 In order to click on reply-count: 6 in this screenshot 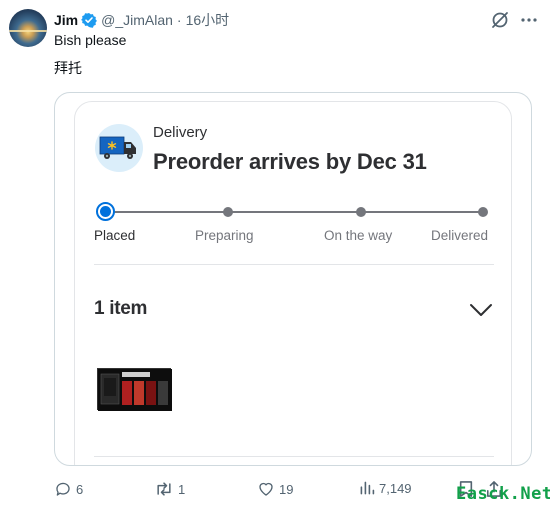, I will do `click(80, 489)`.